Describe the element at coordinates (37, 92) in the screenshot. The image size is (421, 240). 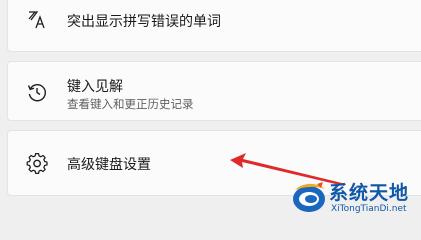
I see `history-icon` at that location.